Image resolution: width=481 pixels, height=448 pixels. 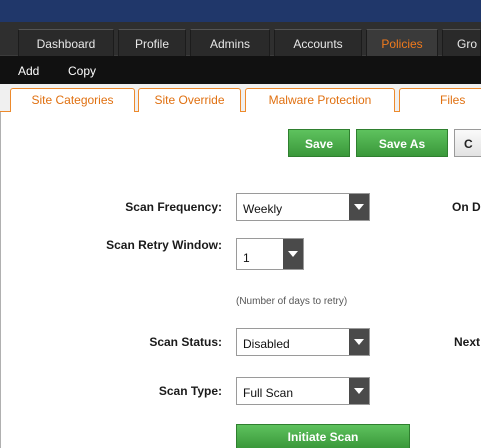 I want to click on next-scan-label: Next, so click(x=467, y=342).